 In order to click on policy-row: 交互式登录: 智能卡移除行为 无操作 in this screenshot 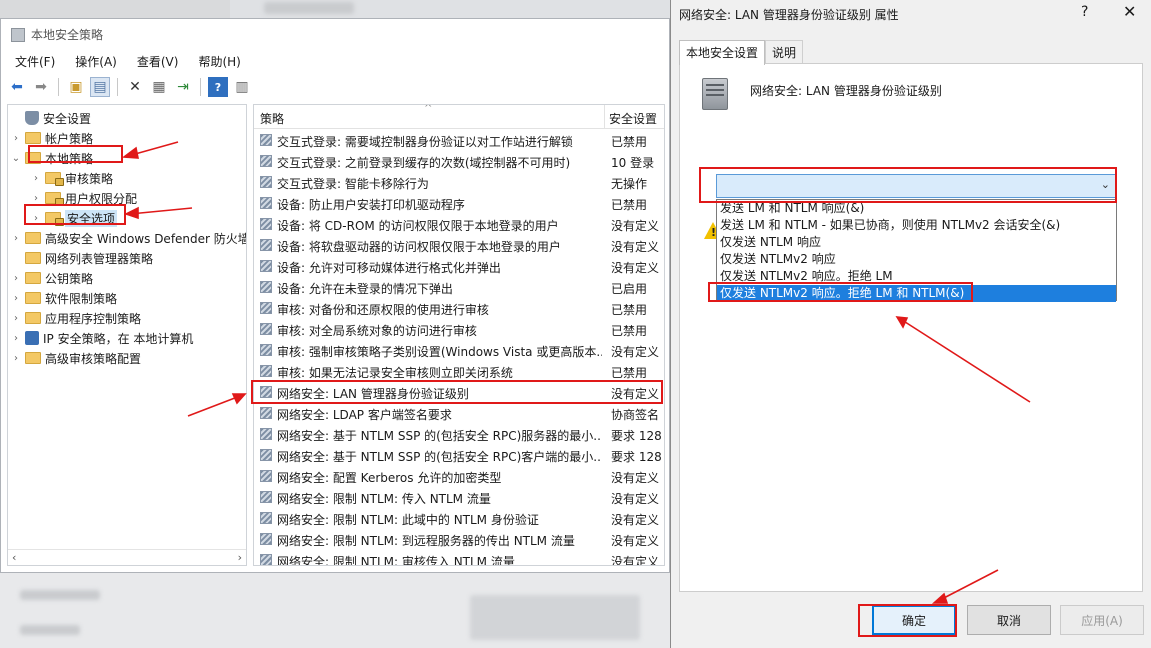, I will do `click(459, 182)`.